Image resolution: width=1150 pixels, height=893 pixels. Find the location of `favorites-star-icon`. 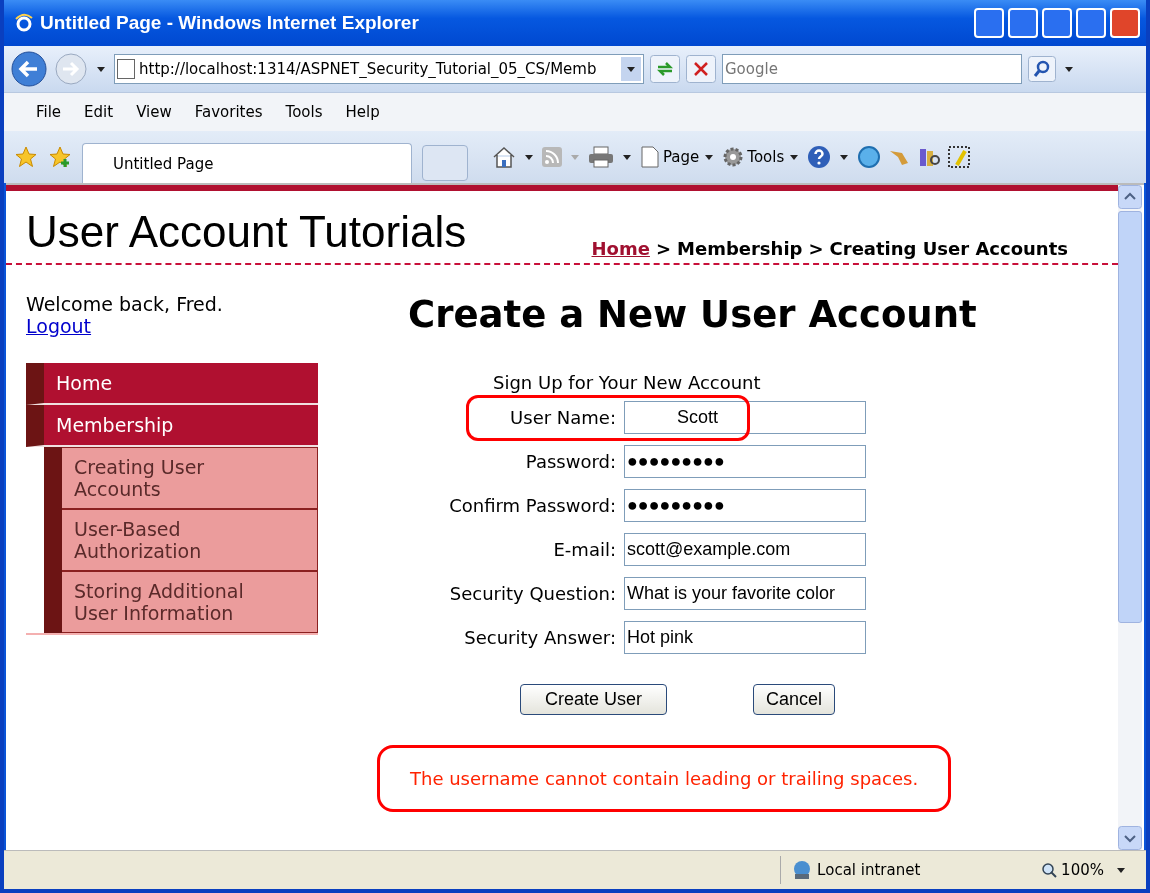

favorites-star-icon is located at coordinates (26, 157).